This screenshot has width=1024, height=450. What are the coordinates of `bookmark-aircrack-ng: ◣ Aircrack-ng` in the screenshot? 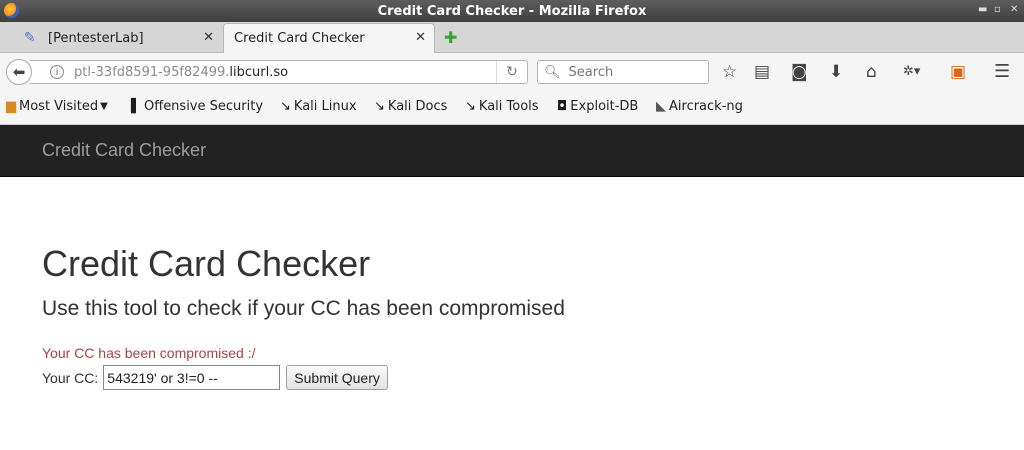 It's located at (699, 106).